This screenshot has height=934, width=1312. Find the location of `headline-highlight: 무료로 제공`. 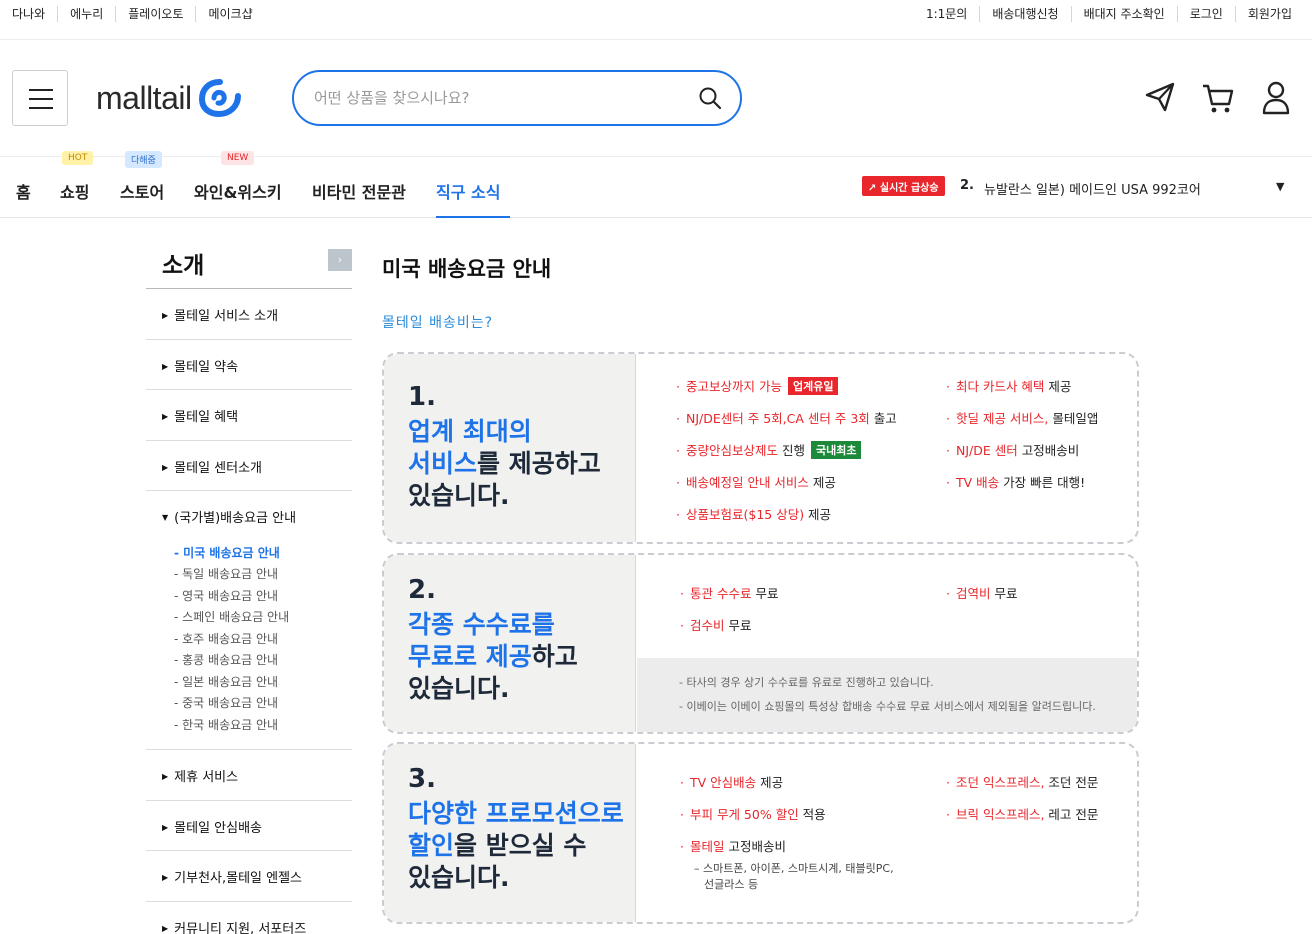

headline-highlight: 무료로 제공 is located at coordinates (470, 656).